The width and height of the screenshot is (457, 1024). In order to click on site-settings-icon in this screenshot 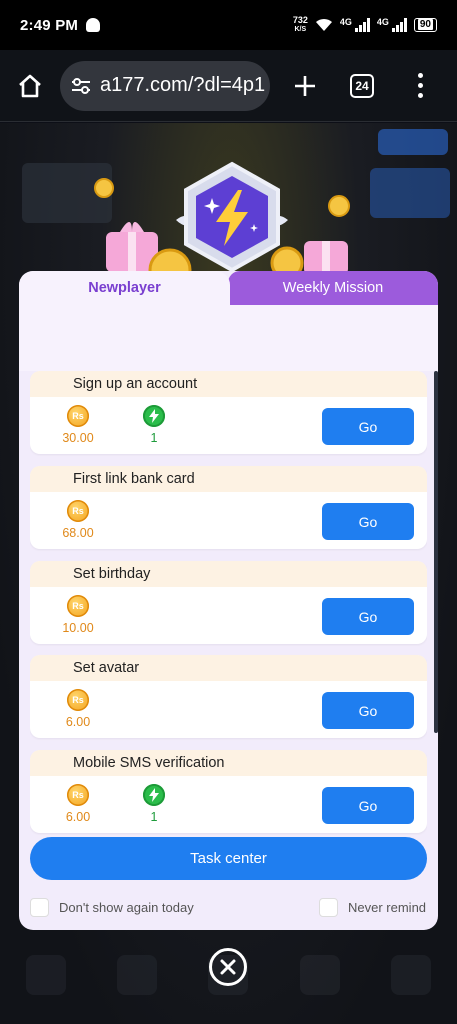, I will do `click(81, 86)`.